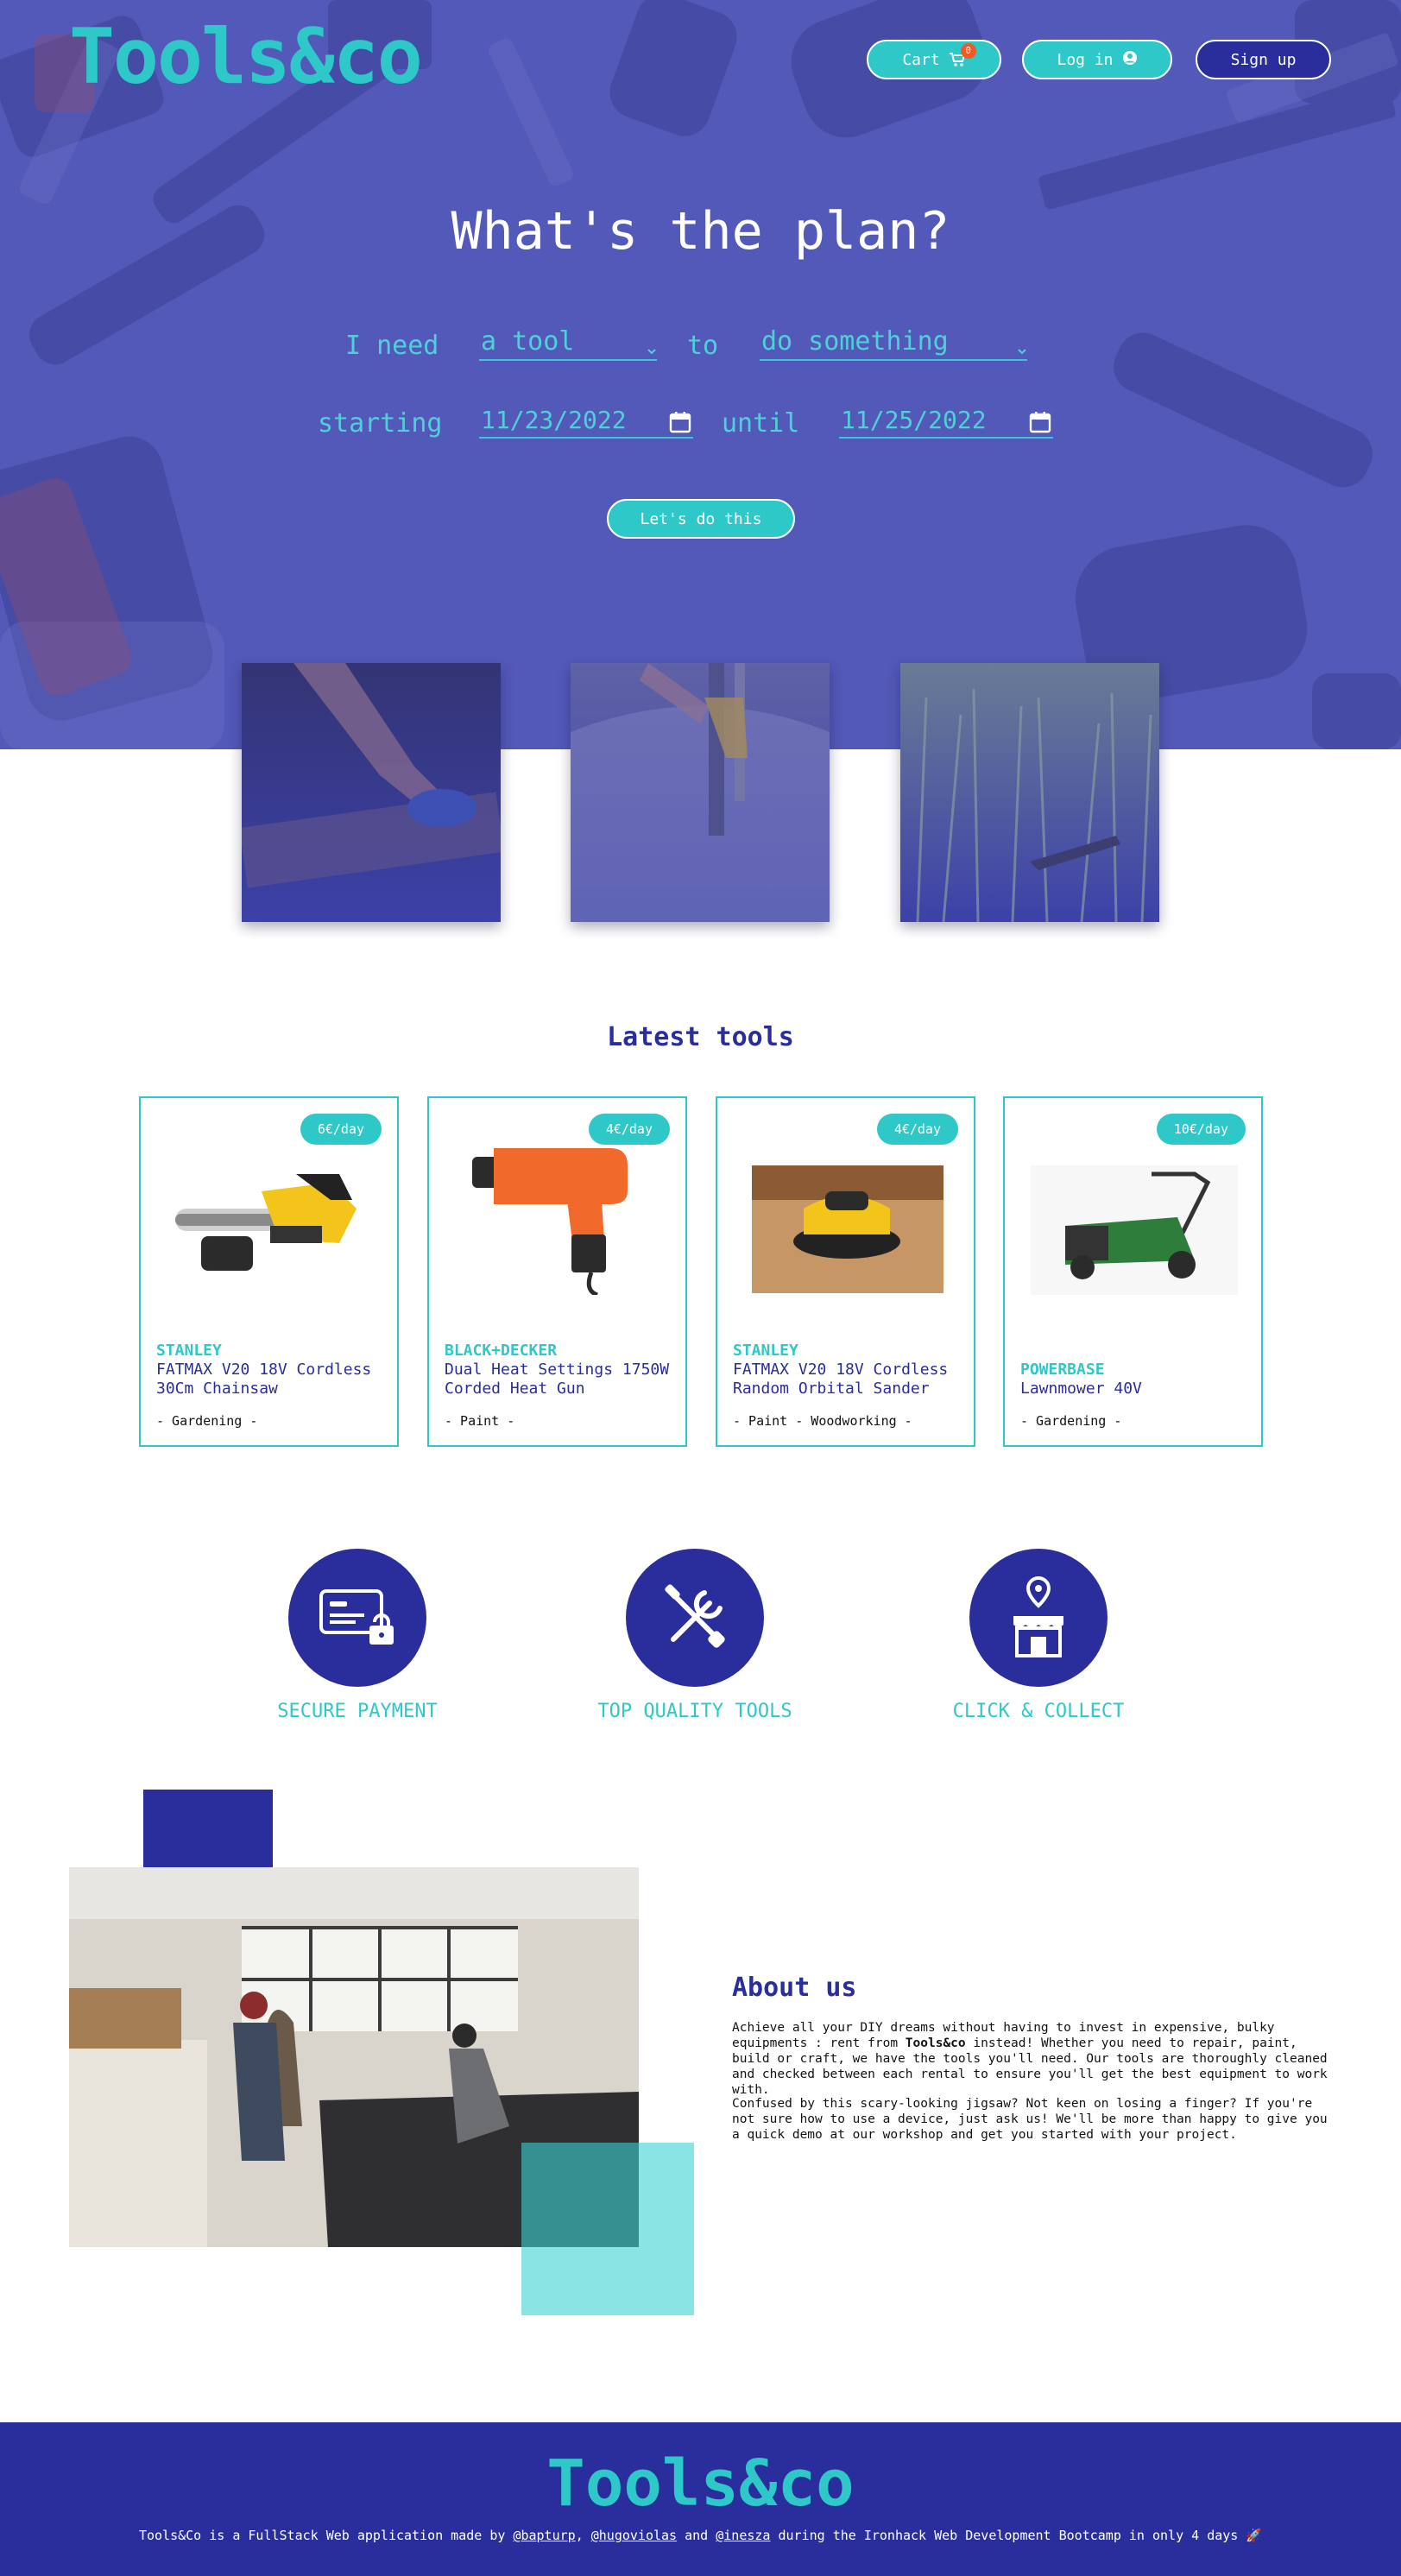 The image size is (1401, 2576). I want to click on to-label: to, so click(703, 346).